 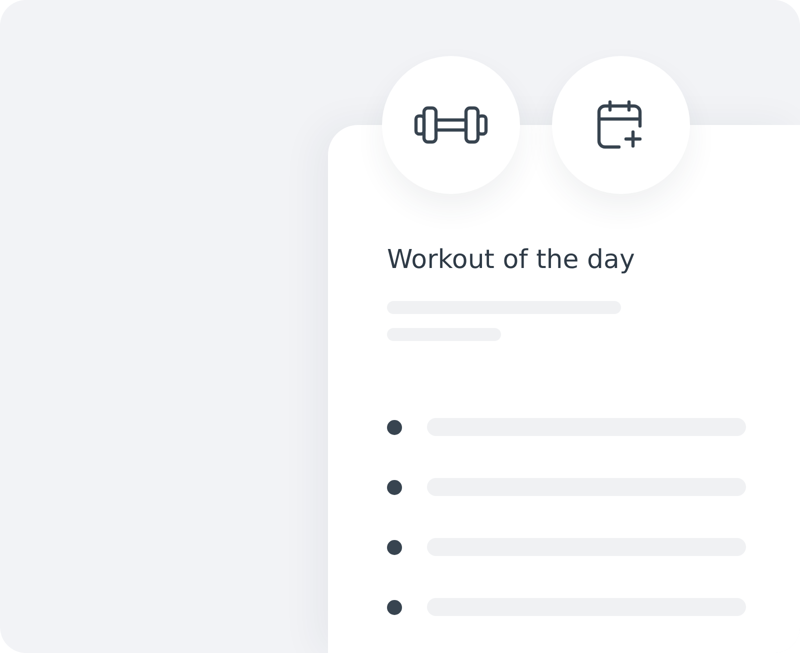 What do you see at coordinates (451, 125) in the screenshot?
I see `dumbbell-icon` at bounding box center [451, 125].